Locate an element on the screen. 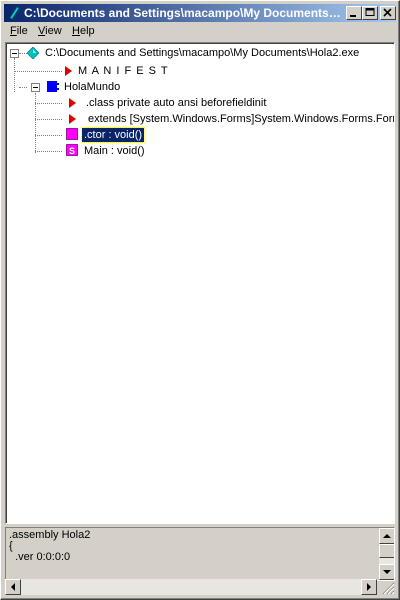 This screenshot has width=400, height=600. minimize-icon is located at coordinates (353, 16).